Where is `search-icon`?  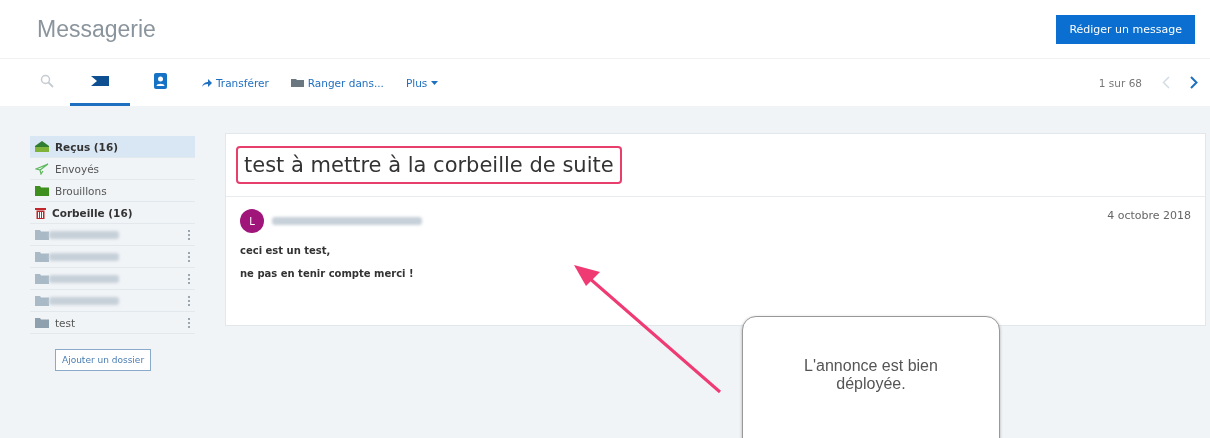
search-icon is located at coordinates (47, 81).